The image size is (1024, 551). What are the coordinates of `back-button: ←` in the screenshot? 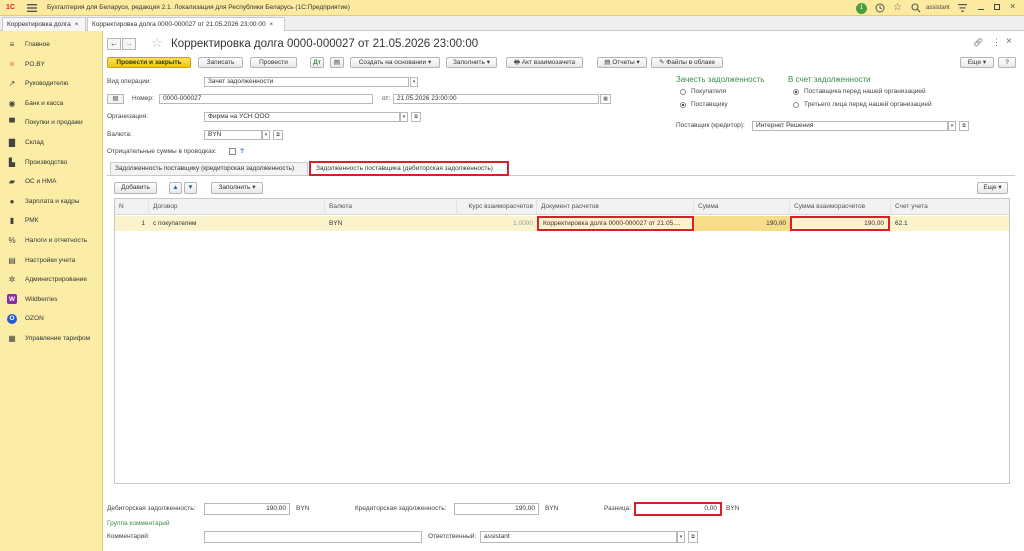 It's located at (114, 44).